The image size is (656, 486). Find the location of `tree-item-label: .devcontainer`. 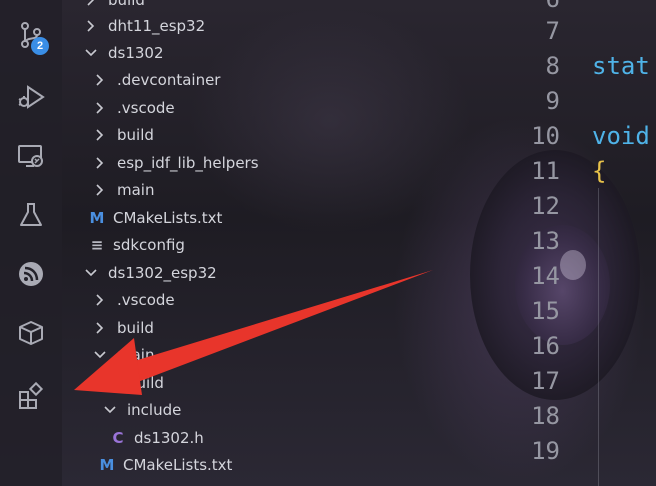

tree-item-label: .devcontainer is located at coordinates (169, 79).